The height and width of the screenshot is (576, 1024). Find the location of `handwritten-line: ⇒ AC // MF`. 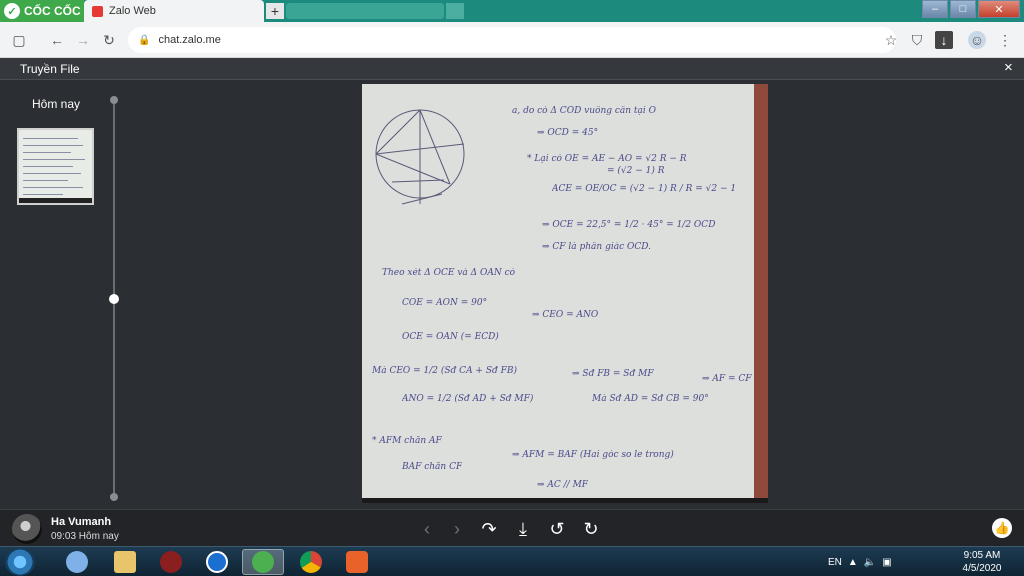

handwritten-line: ⇒ AC // MF is located at coordinates (563, 485).